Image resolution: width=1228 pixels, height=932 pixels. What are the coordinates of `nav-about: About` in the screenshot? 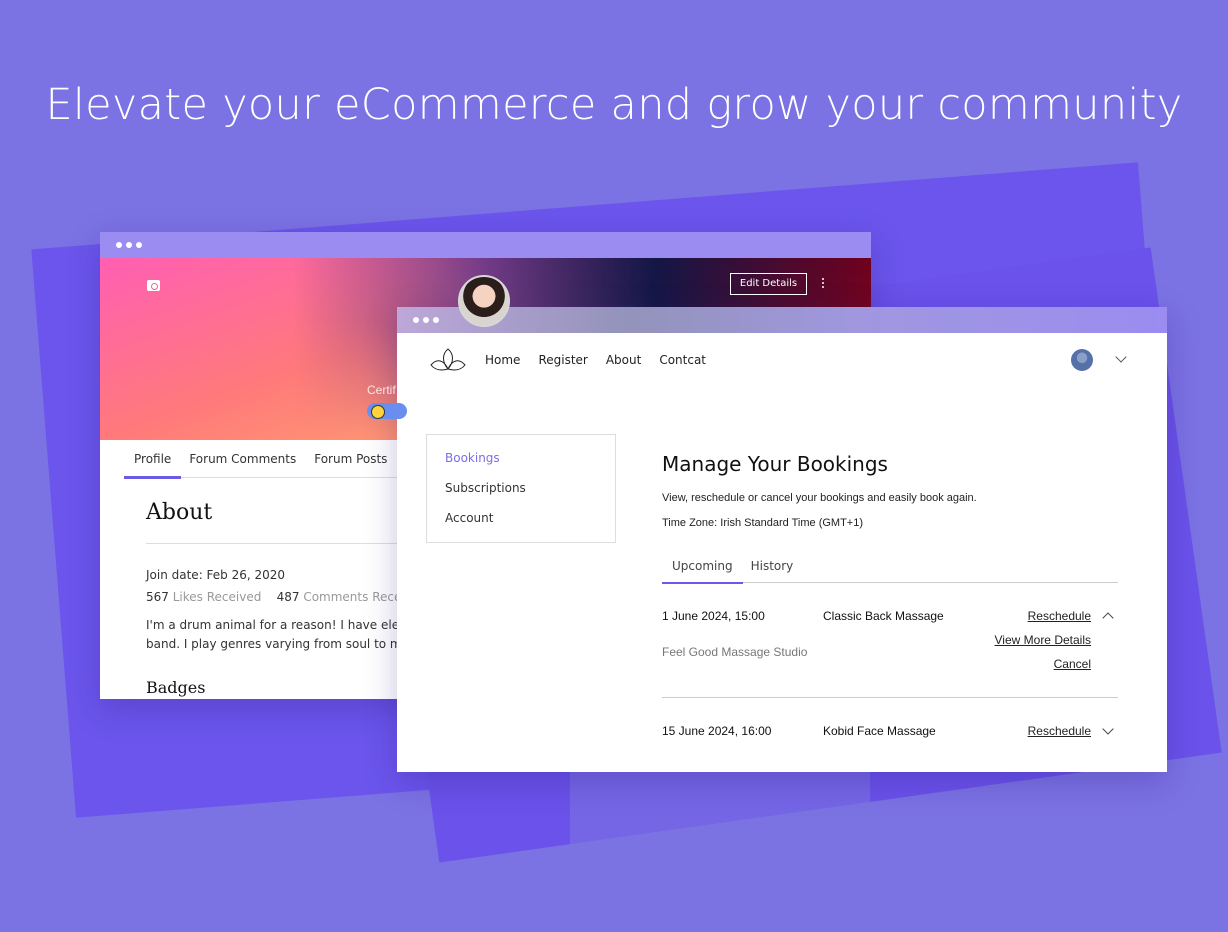 It's located at (623, 360).